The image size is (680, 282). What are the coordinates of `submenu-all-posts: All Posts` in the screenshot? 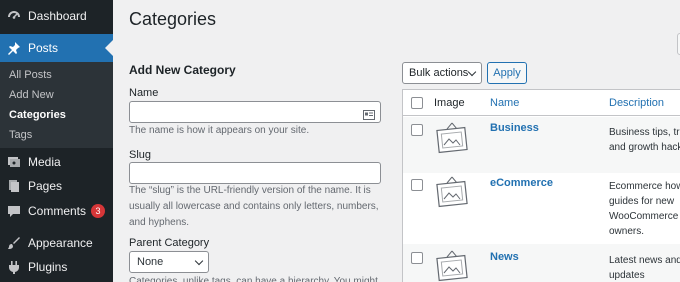 It's located at (30, 75).